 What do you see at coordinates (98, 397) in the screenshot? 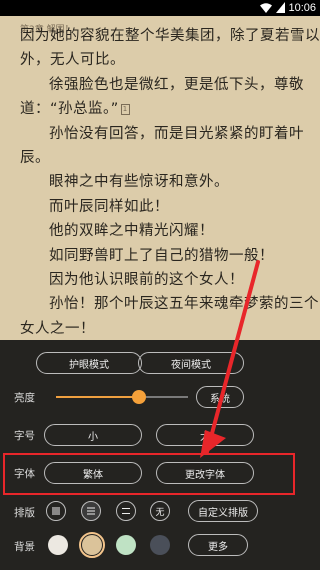
I see `brightness-slider-fill` at bounding box center [98, 397].